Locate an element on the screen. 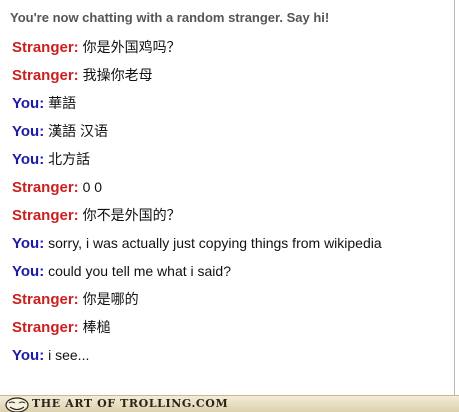 The width and height of the screenshot is (459, 412). chat-message: Stranger: 你是外国鸡吗？ is located at coordinates (230, 47).